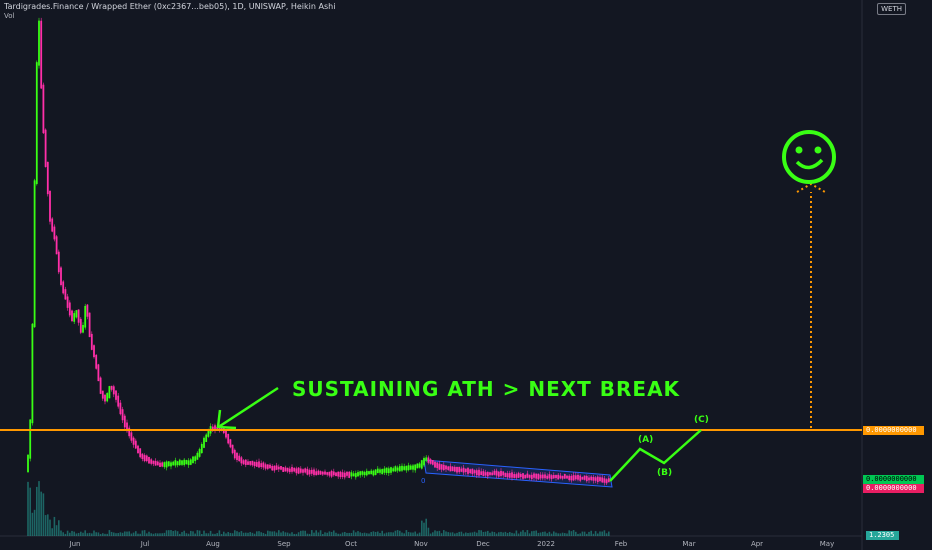  What do you see at coordinates (665, 473) in the screenshot?
I see `wave-b-label: (B)` at bounding box center [665, 473].